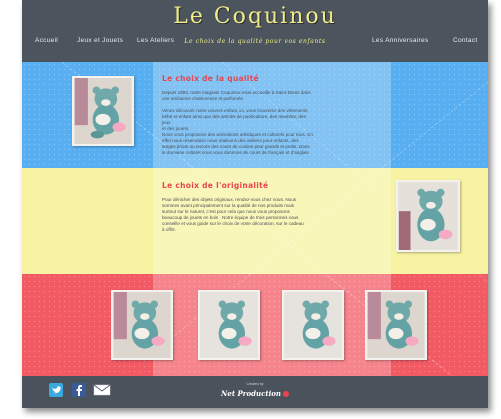 The height and width of the screenshot is (419, 501). What do you see at coordinates (255, 384) in the screenshot?
I see `created-by-label: Created by` at bounding box center [255, 384].